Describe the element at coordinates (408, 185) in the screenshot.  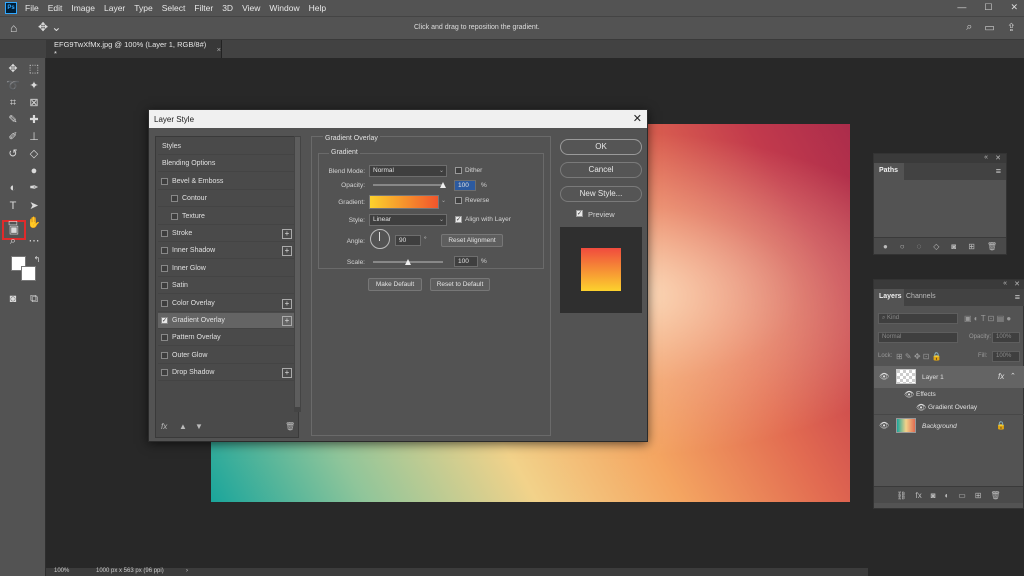
I see `opacity-slider` at that location.